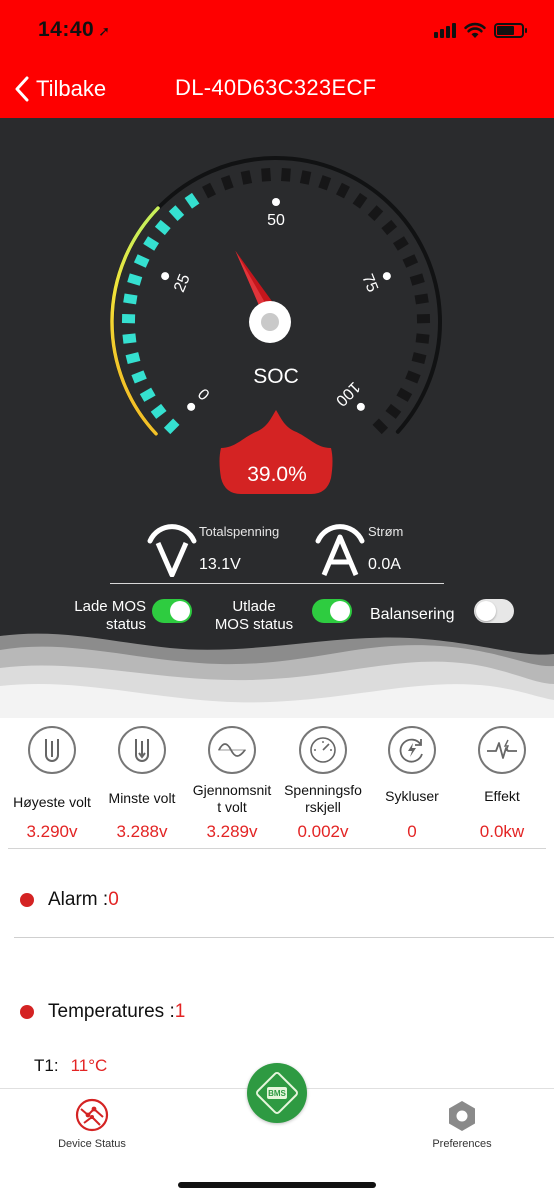  I want to click on temperatures-count: 1, so click(180, 1011).